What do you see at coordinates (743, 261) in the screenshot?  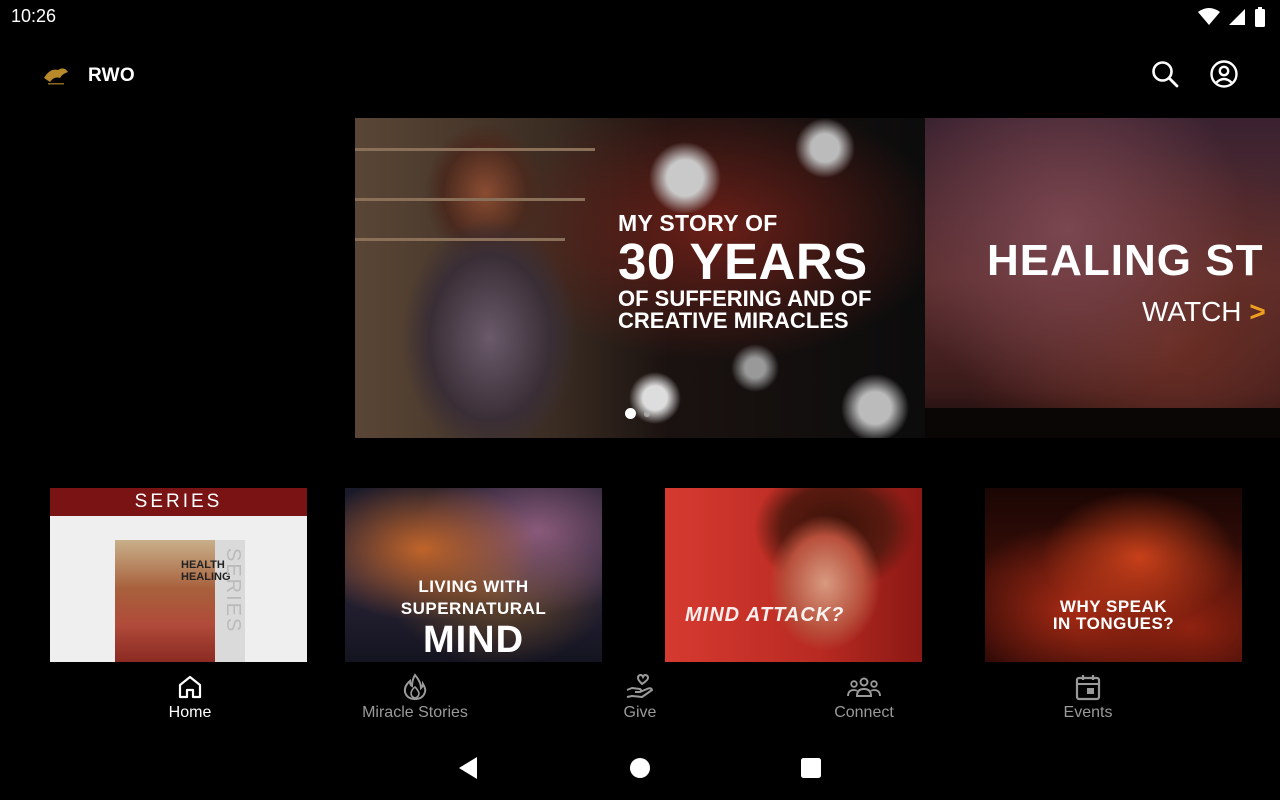 I see `hero-headline-line2: 30 YEARS` at bounding box center [743, 261].